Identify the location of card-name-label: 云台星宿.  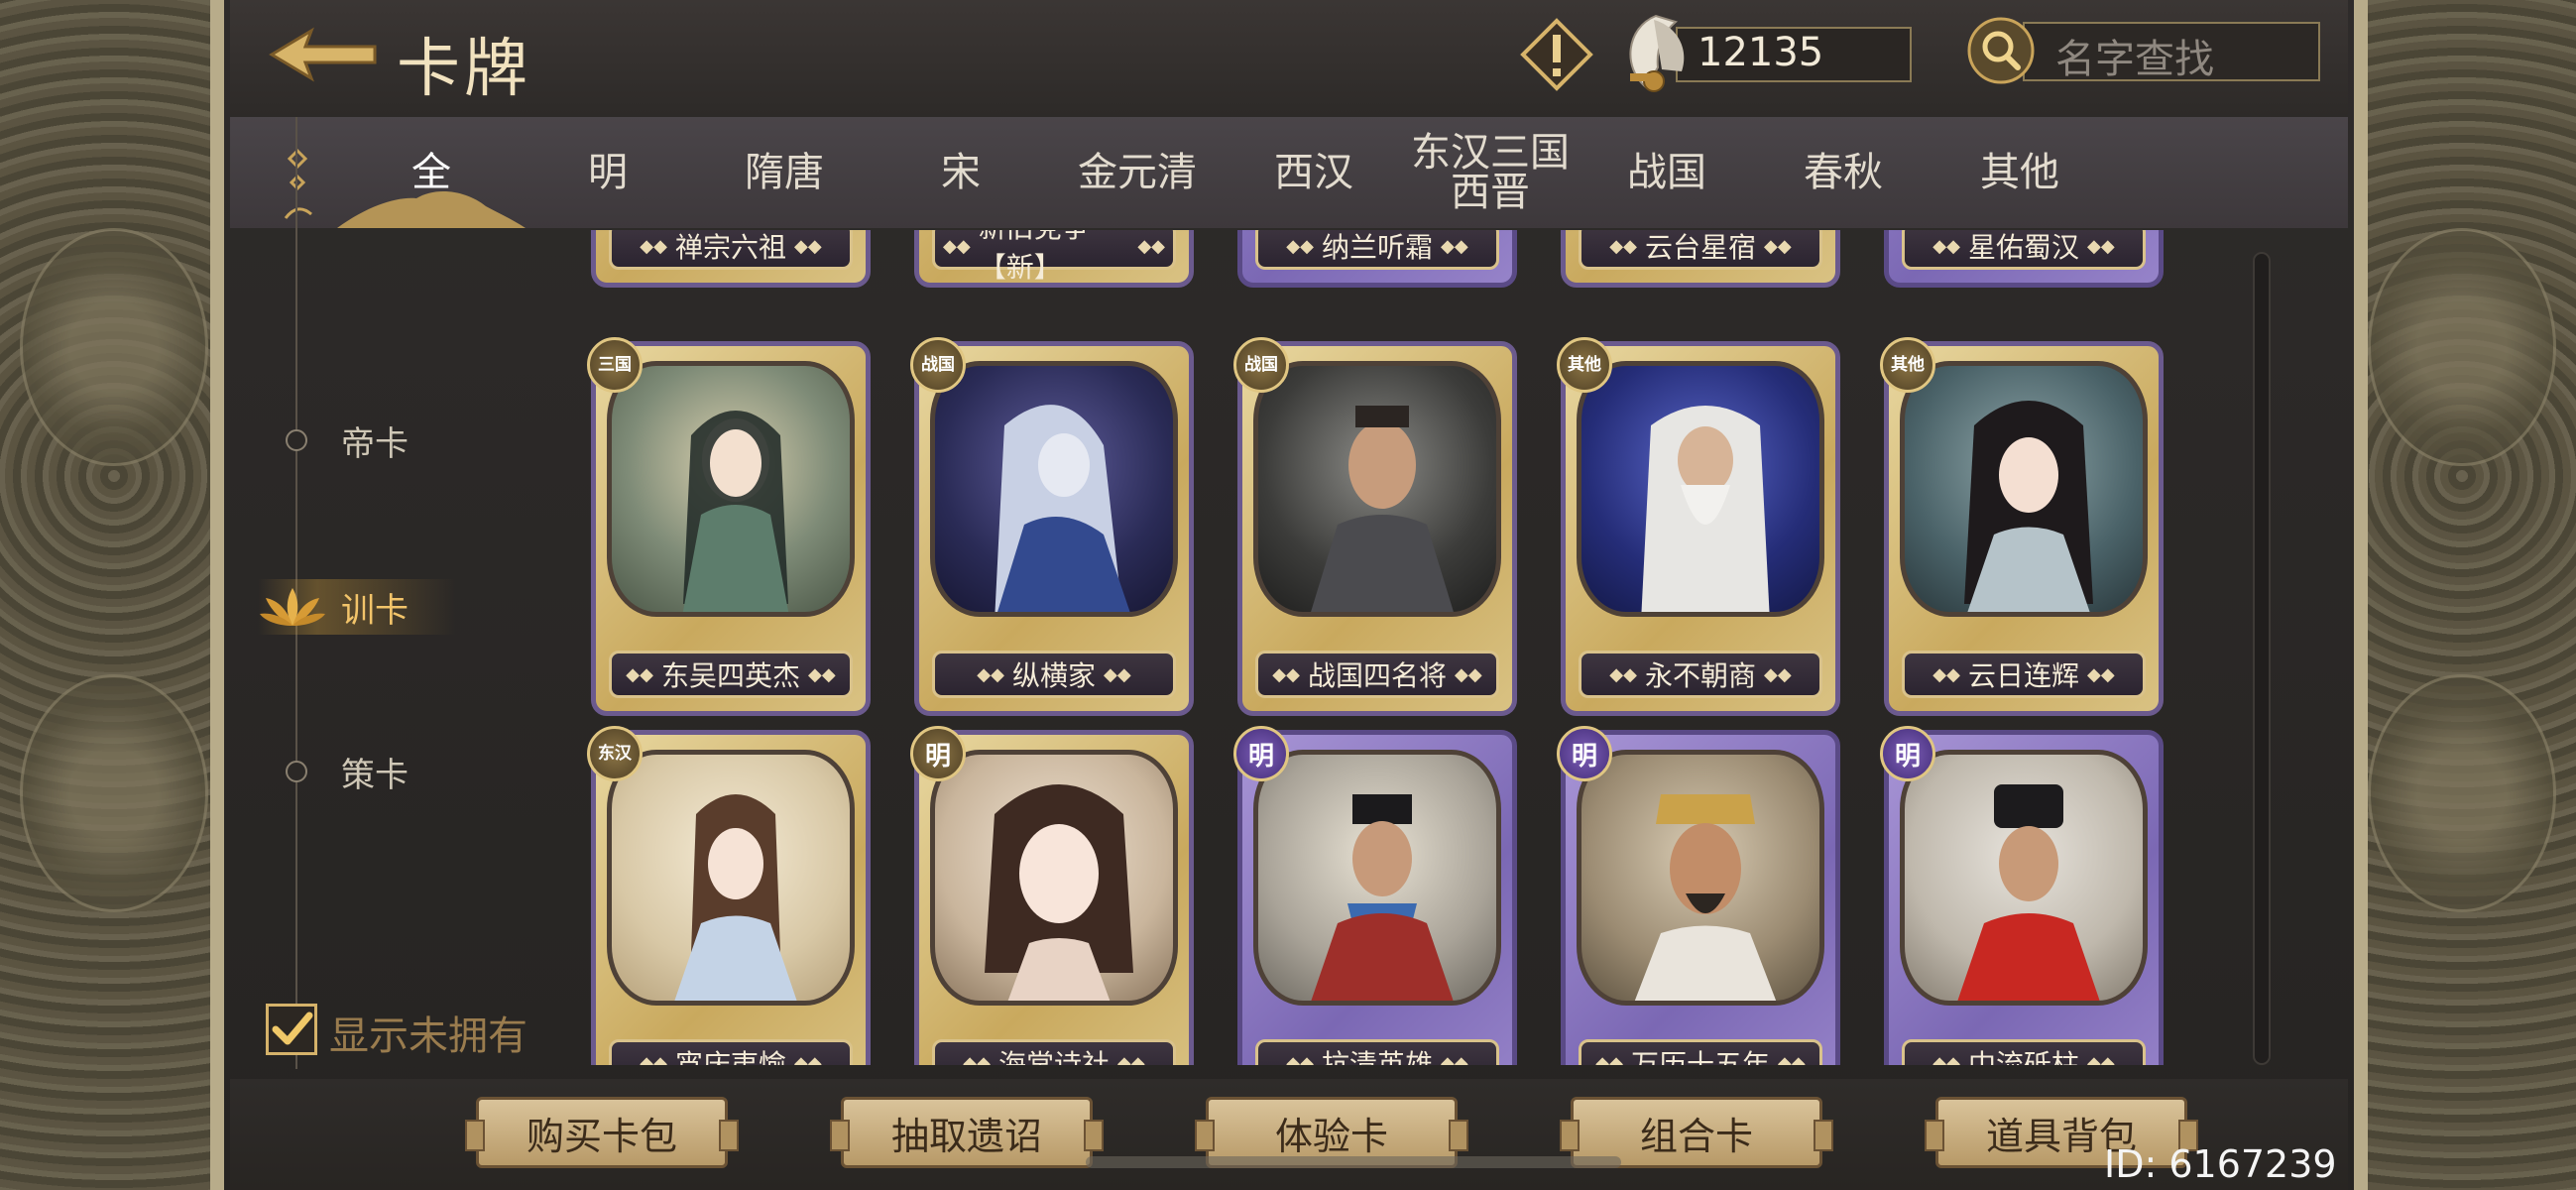
(1700, 247).